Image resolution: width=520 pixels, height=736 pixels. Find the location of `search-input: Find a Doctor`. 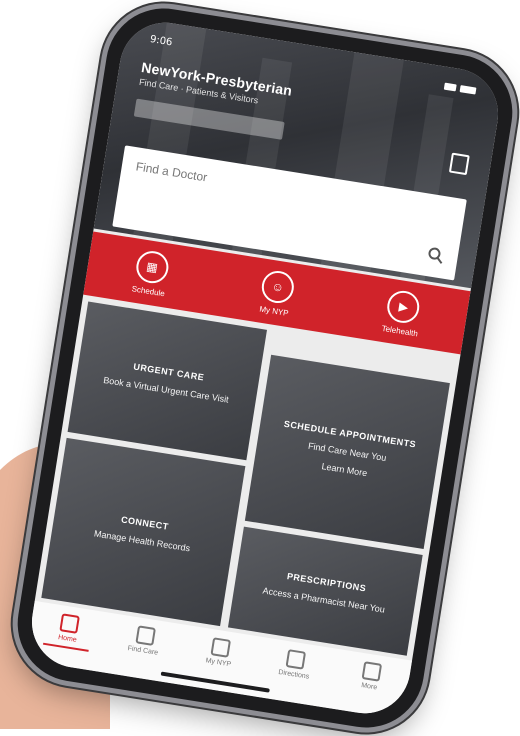

search-input: Find a Doctor is located at coordinates (171, 171).